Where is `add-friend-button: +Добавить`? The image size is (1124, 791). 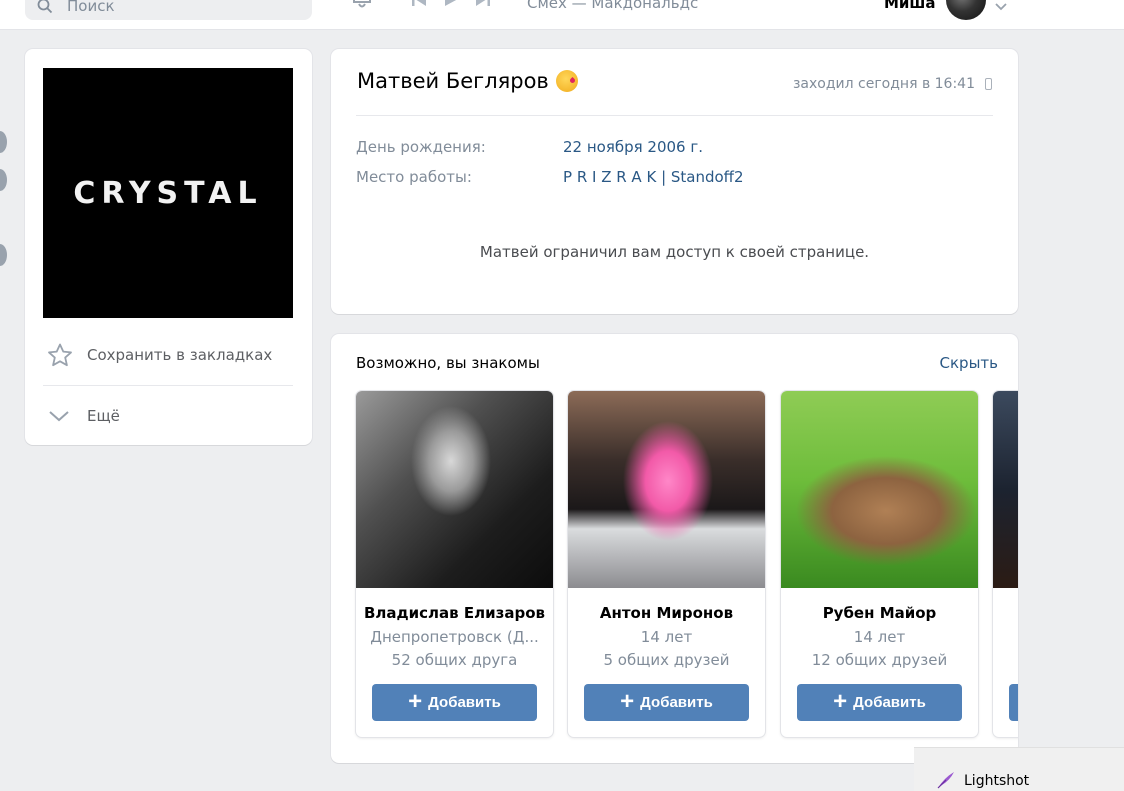 add-friend-button: +Добавить is located at coordinates (1013, 702).